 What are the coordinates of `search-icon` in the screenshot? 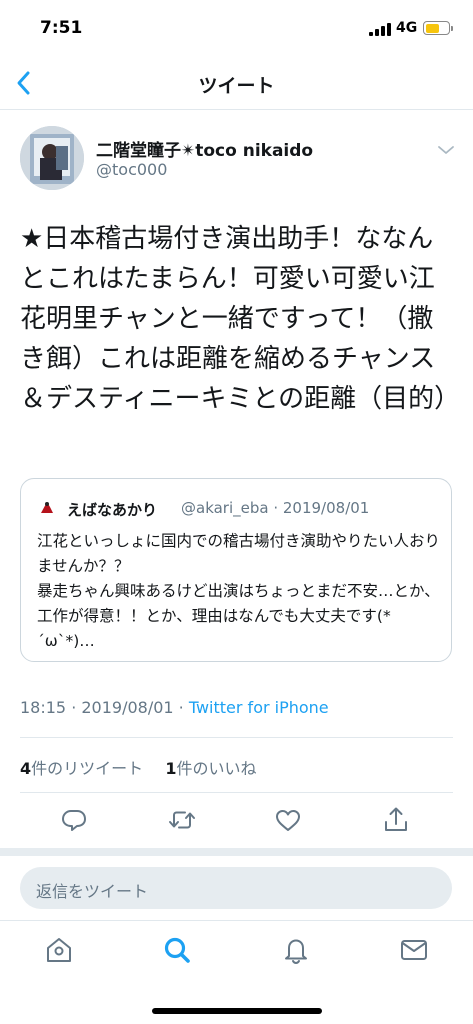 It's located at (177, 950).